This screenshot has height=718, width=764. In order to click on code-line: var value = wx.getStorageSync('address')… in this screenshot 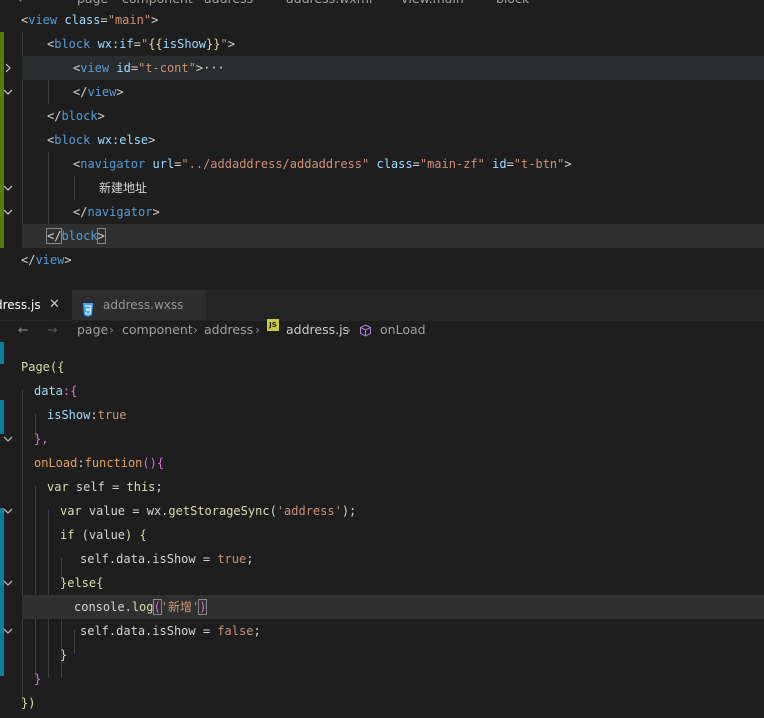, I will do `click(382, 511)`.